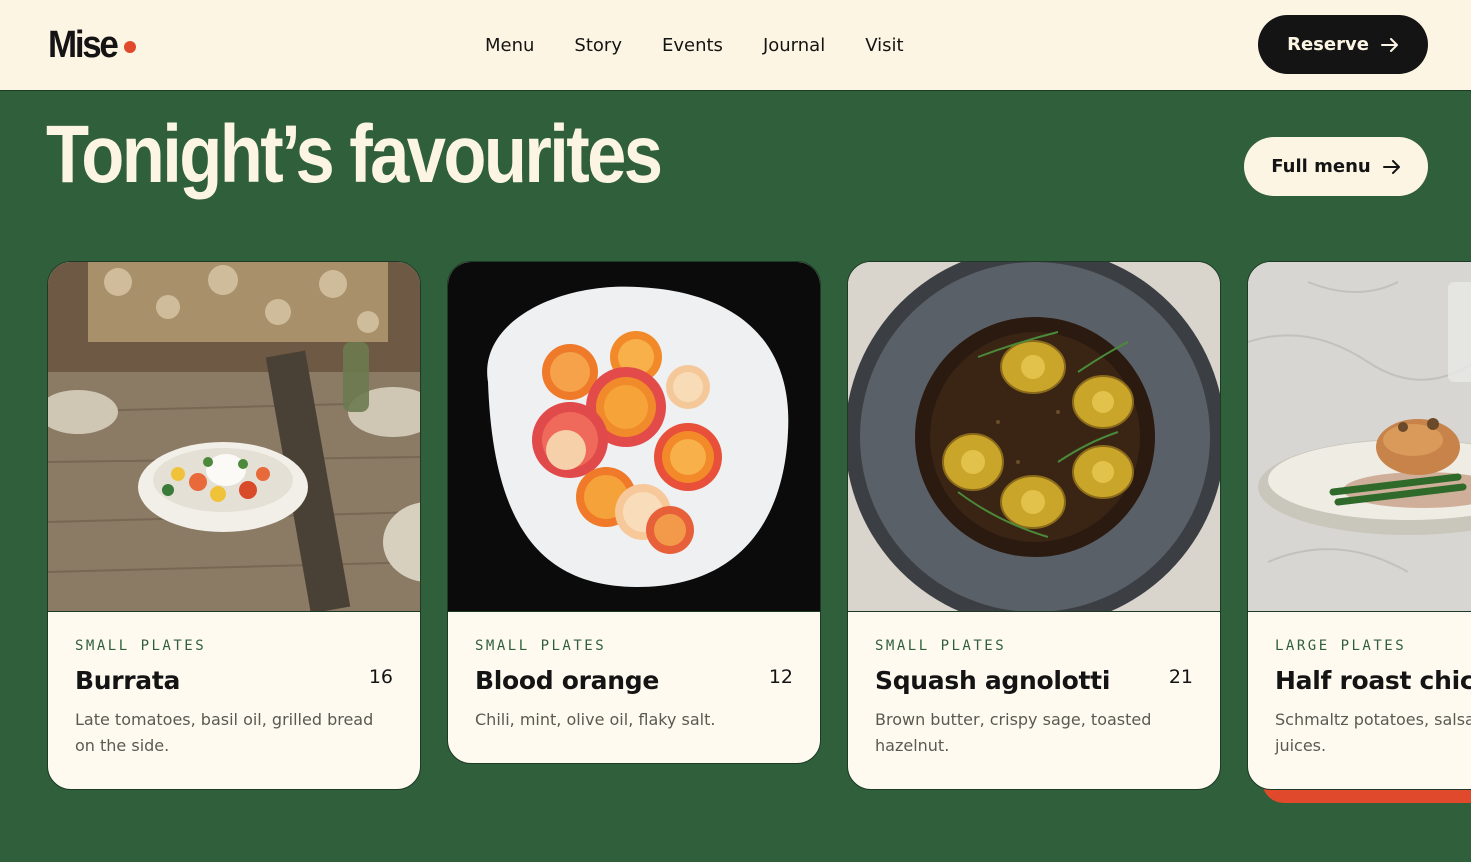 Image resolution: width=1471 pixels, height=862 pixels. Describe the element at coordinates (780, 677) in the screenshot. I see `card-price: 12` at that location.